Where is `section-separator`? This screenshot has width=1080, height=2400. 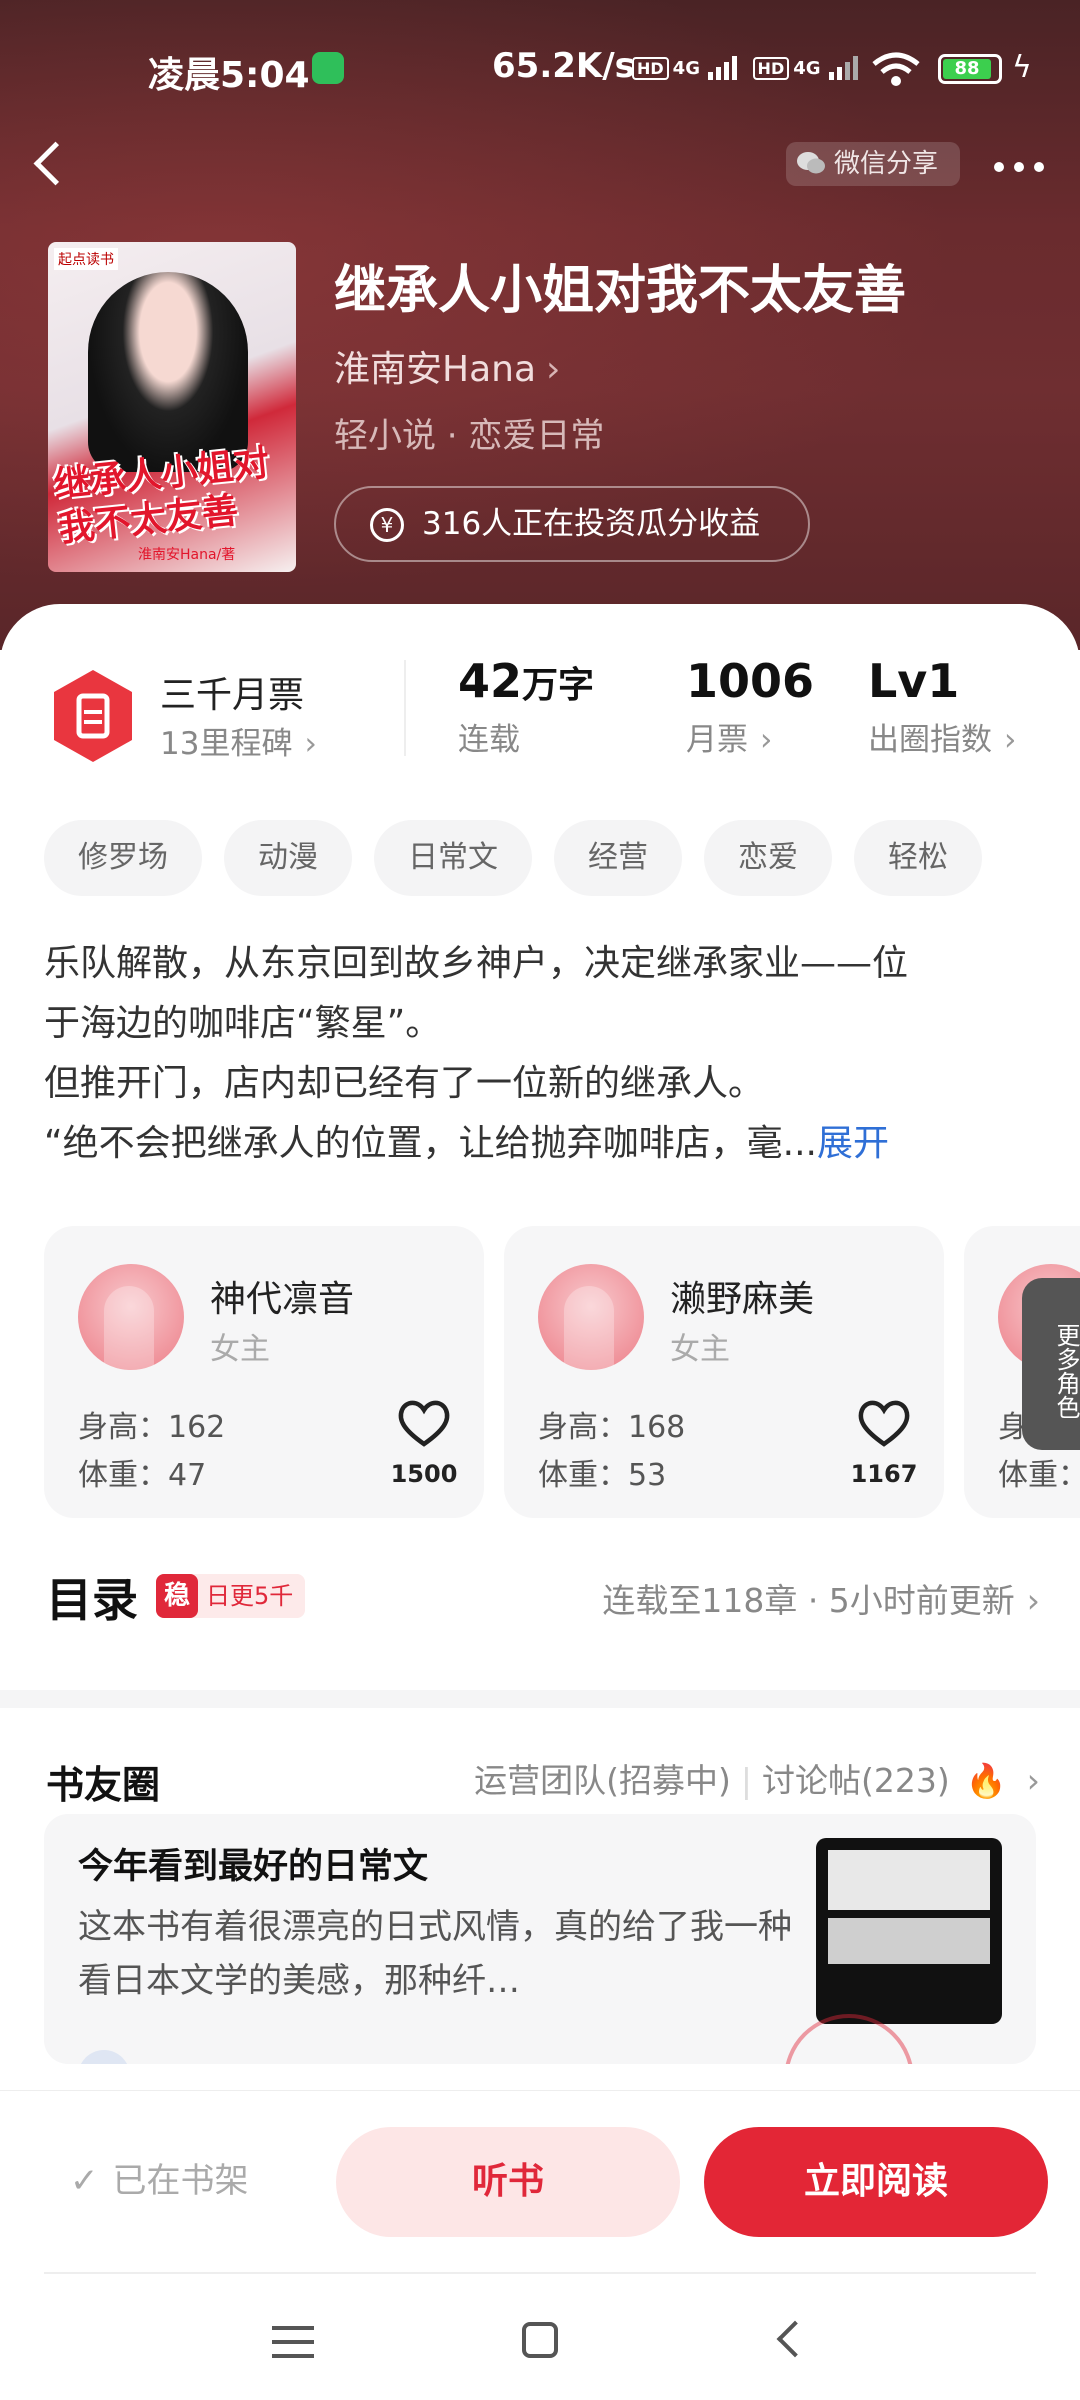 section-separator is located at coordinates (540, 1699).